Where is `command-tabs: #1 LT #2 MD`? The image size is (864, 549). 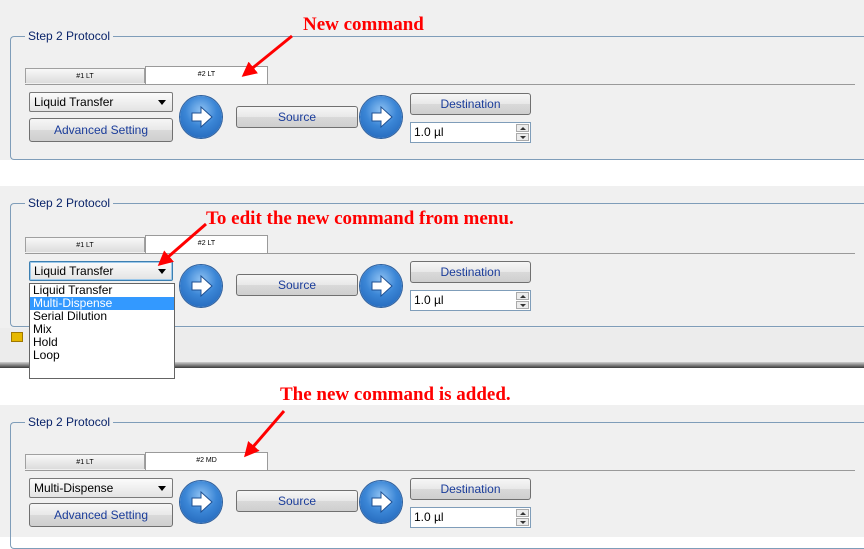 command-tabs: #1 LT #2 MD is located at coordinates (146, 461).